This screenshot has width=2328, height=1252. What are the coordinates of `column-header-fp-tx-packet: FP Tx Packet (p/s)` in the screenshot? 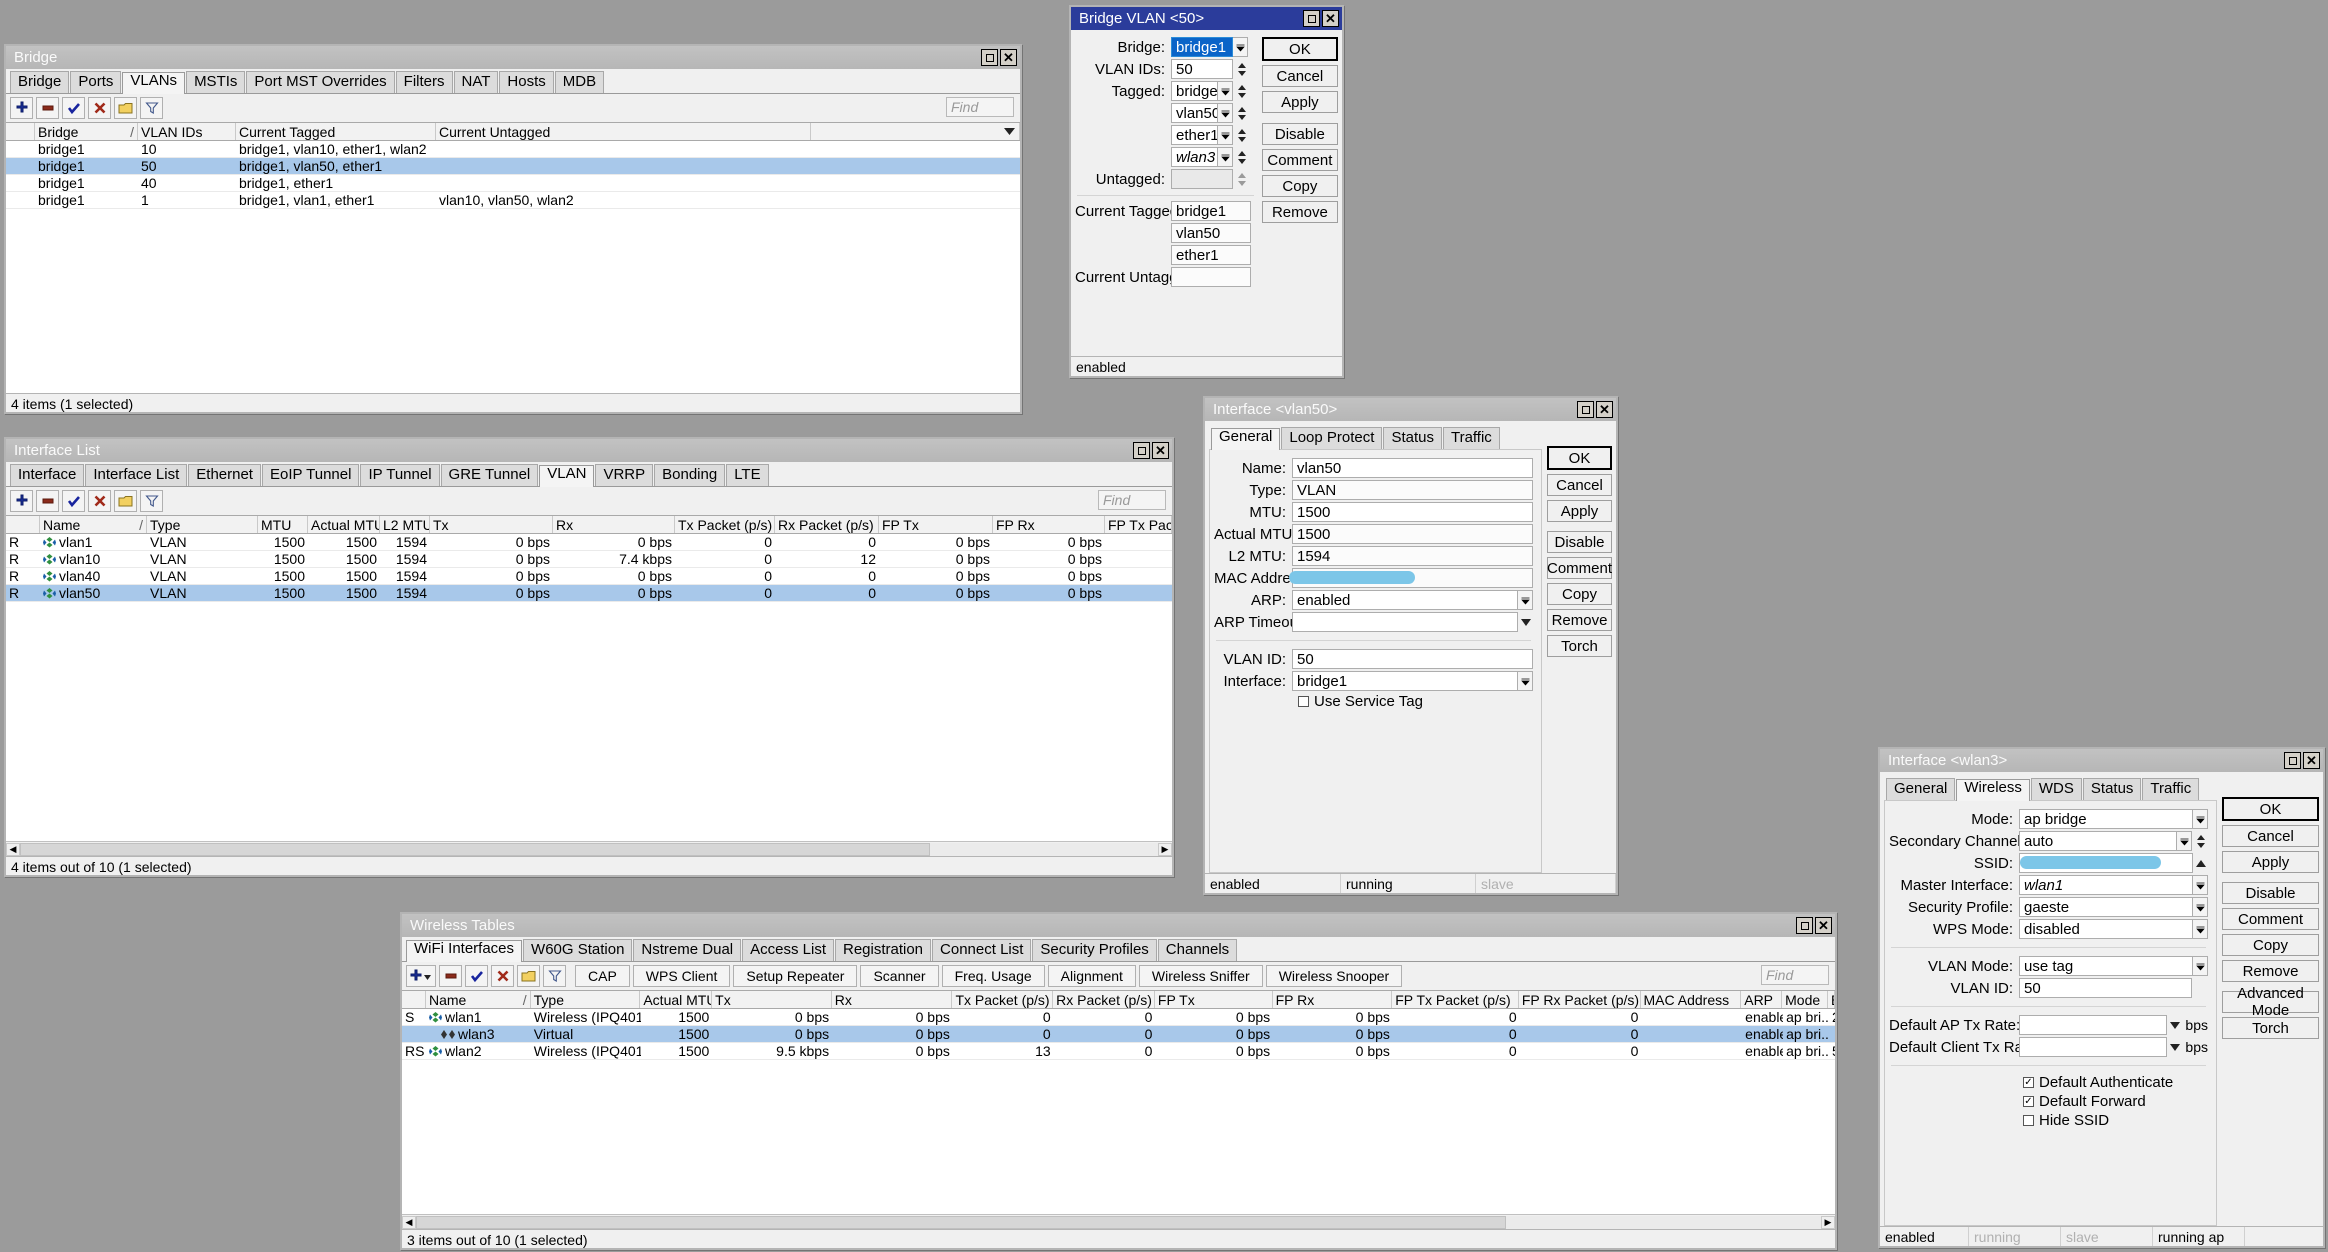 It's located at (1455, 999).